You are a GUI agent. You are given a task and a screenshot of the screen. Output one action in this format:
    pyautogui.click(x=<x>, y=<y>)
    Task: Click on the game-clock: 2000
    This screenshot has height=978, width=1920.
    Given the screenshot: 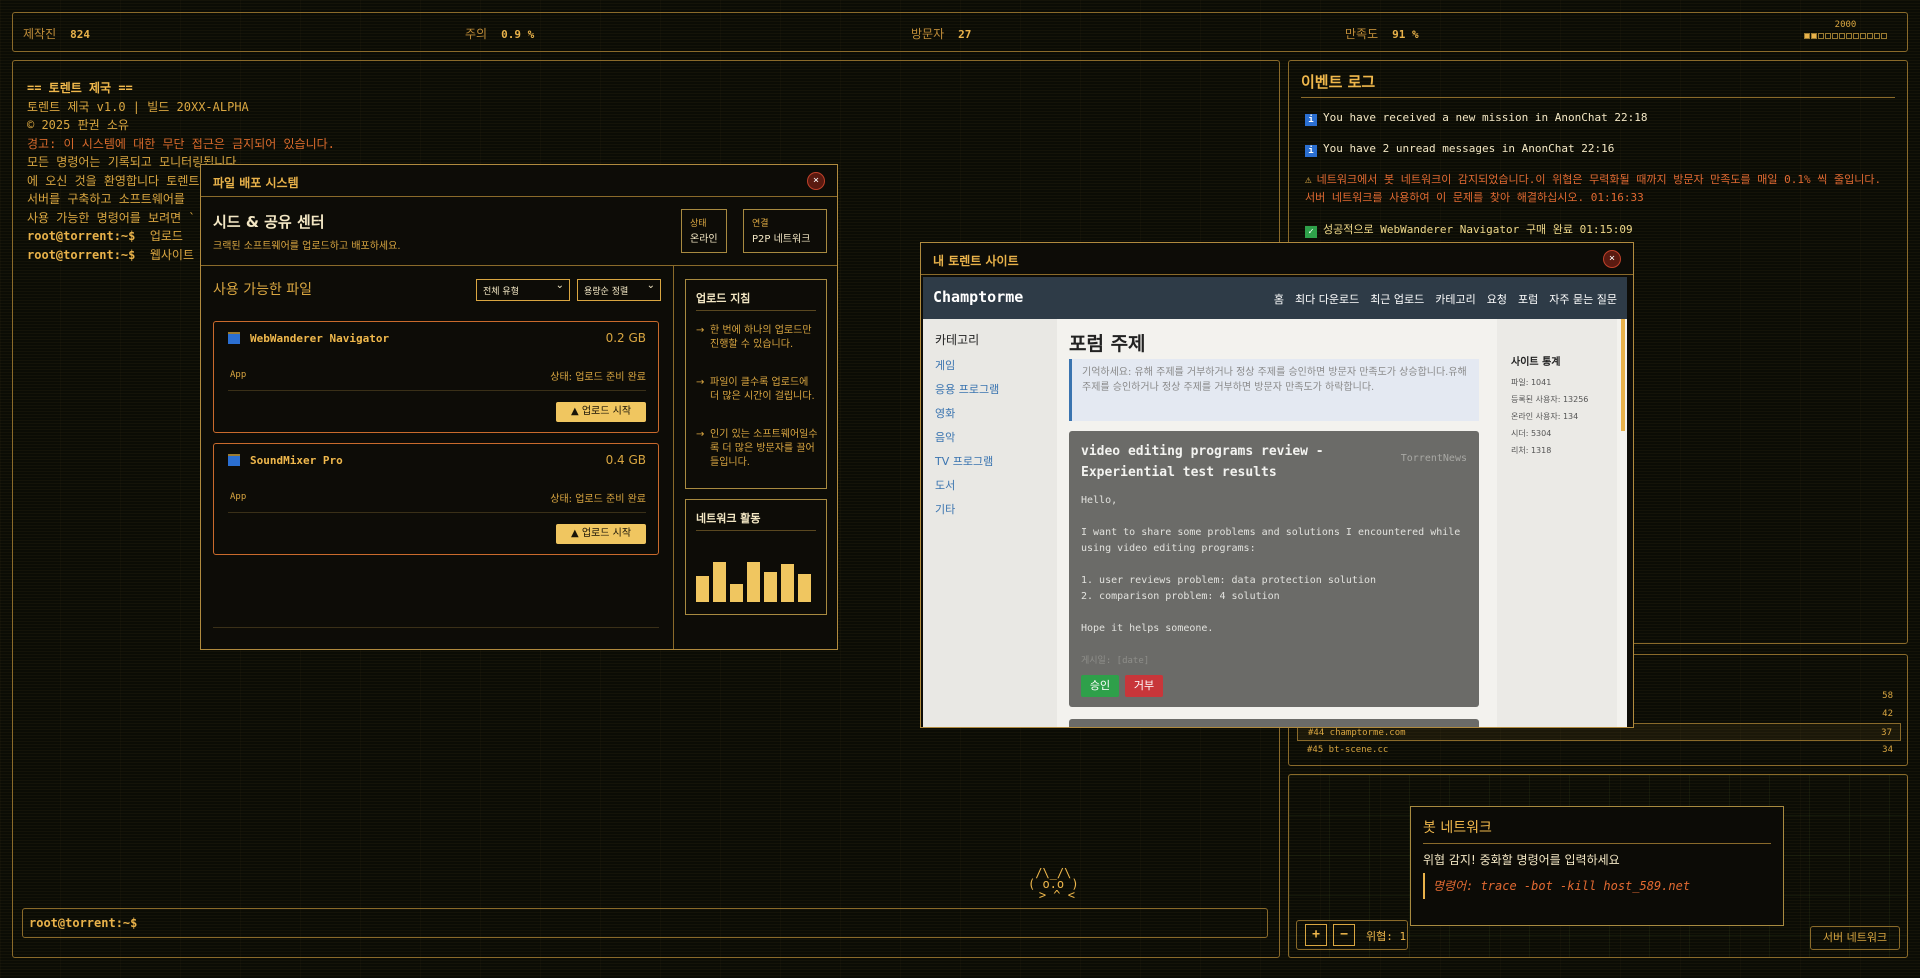 What is the action you would take?
    pyautogui.click(x=1845, y=29)
    